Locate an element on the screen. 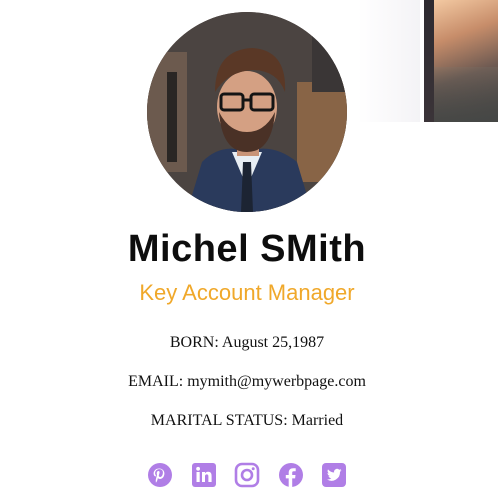 The height and width of the screenshot is (498, 498). marital-status-info: MARITAL STATUS: Married is located at coordinates (247, 420).